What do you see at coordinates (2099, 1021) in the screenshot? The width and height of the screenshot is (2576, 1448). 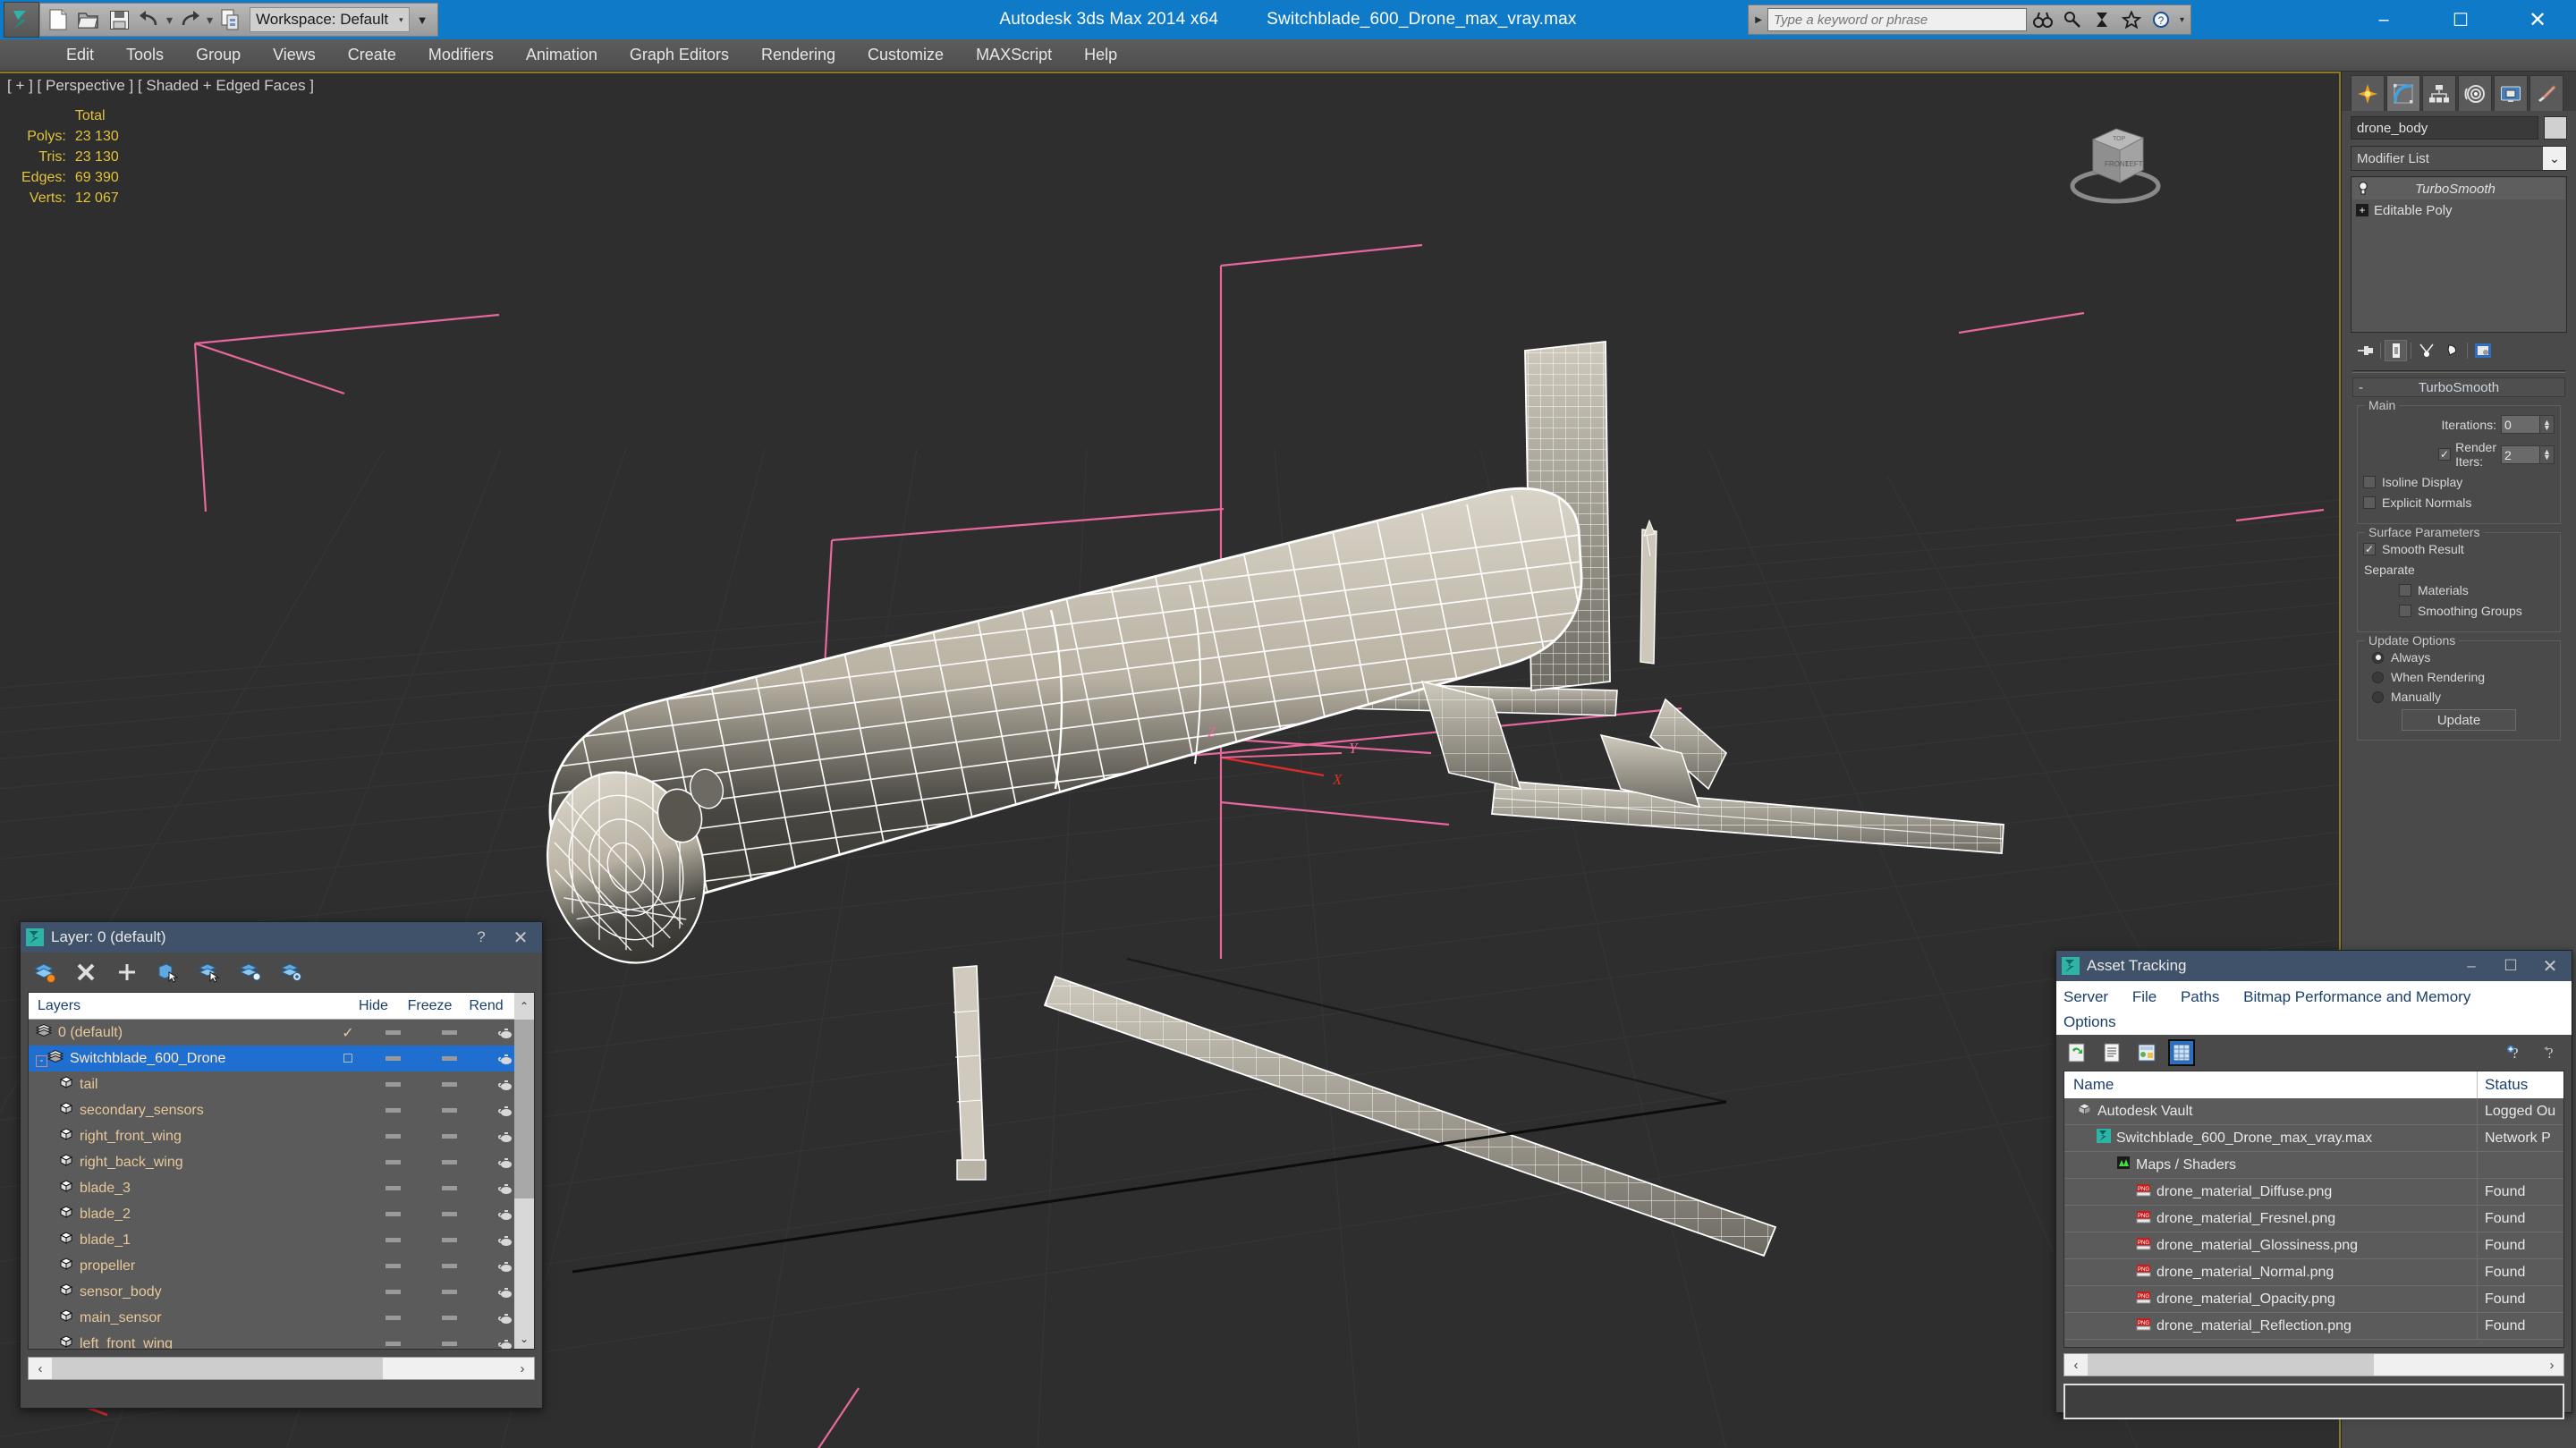 I see `asset-menu-options: Options` at bounding box center [2099, 1021].